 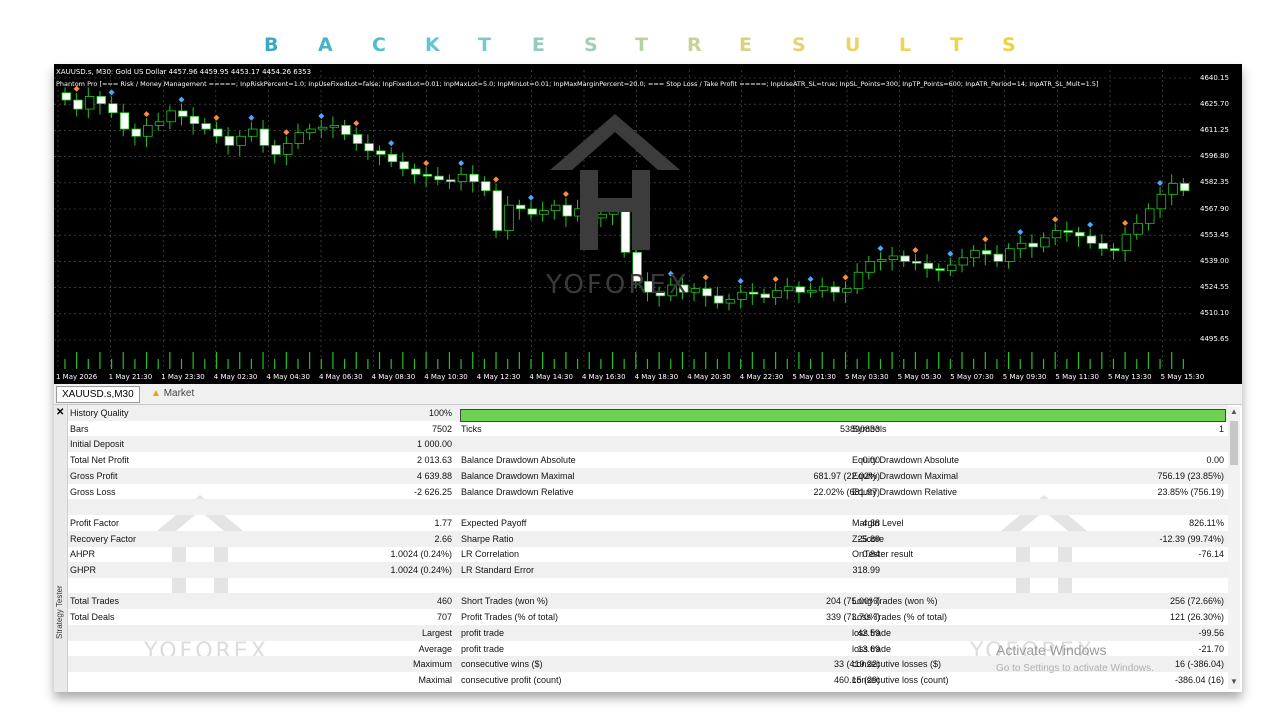 What do you see at coordinates (502, 664) in the screenshot?
I see `report-label: consecutive wins ($)` at bounding box center [502, 664].